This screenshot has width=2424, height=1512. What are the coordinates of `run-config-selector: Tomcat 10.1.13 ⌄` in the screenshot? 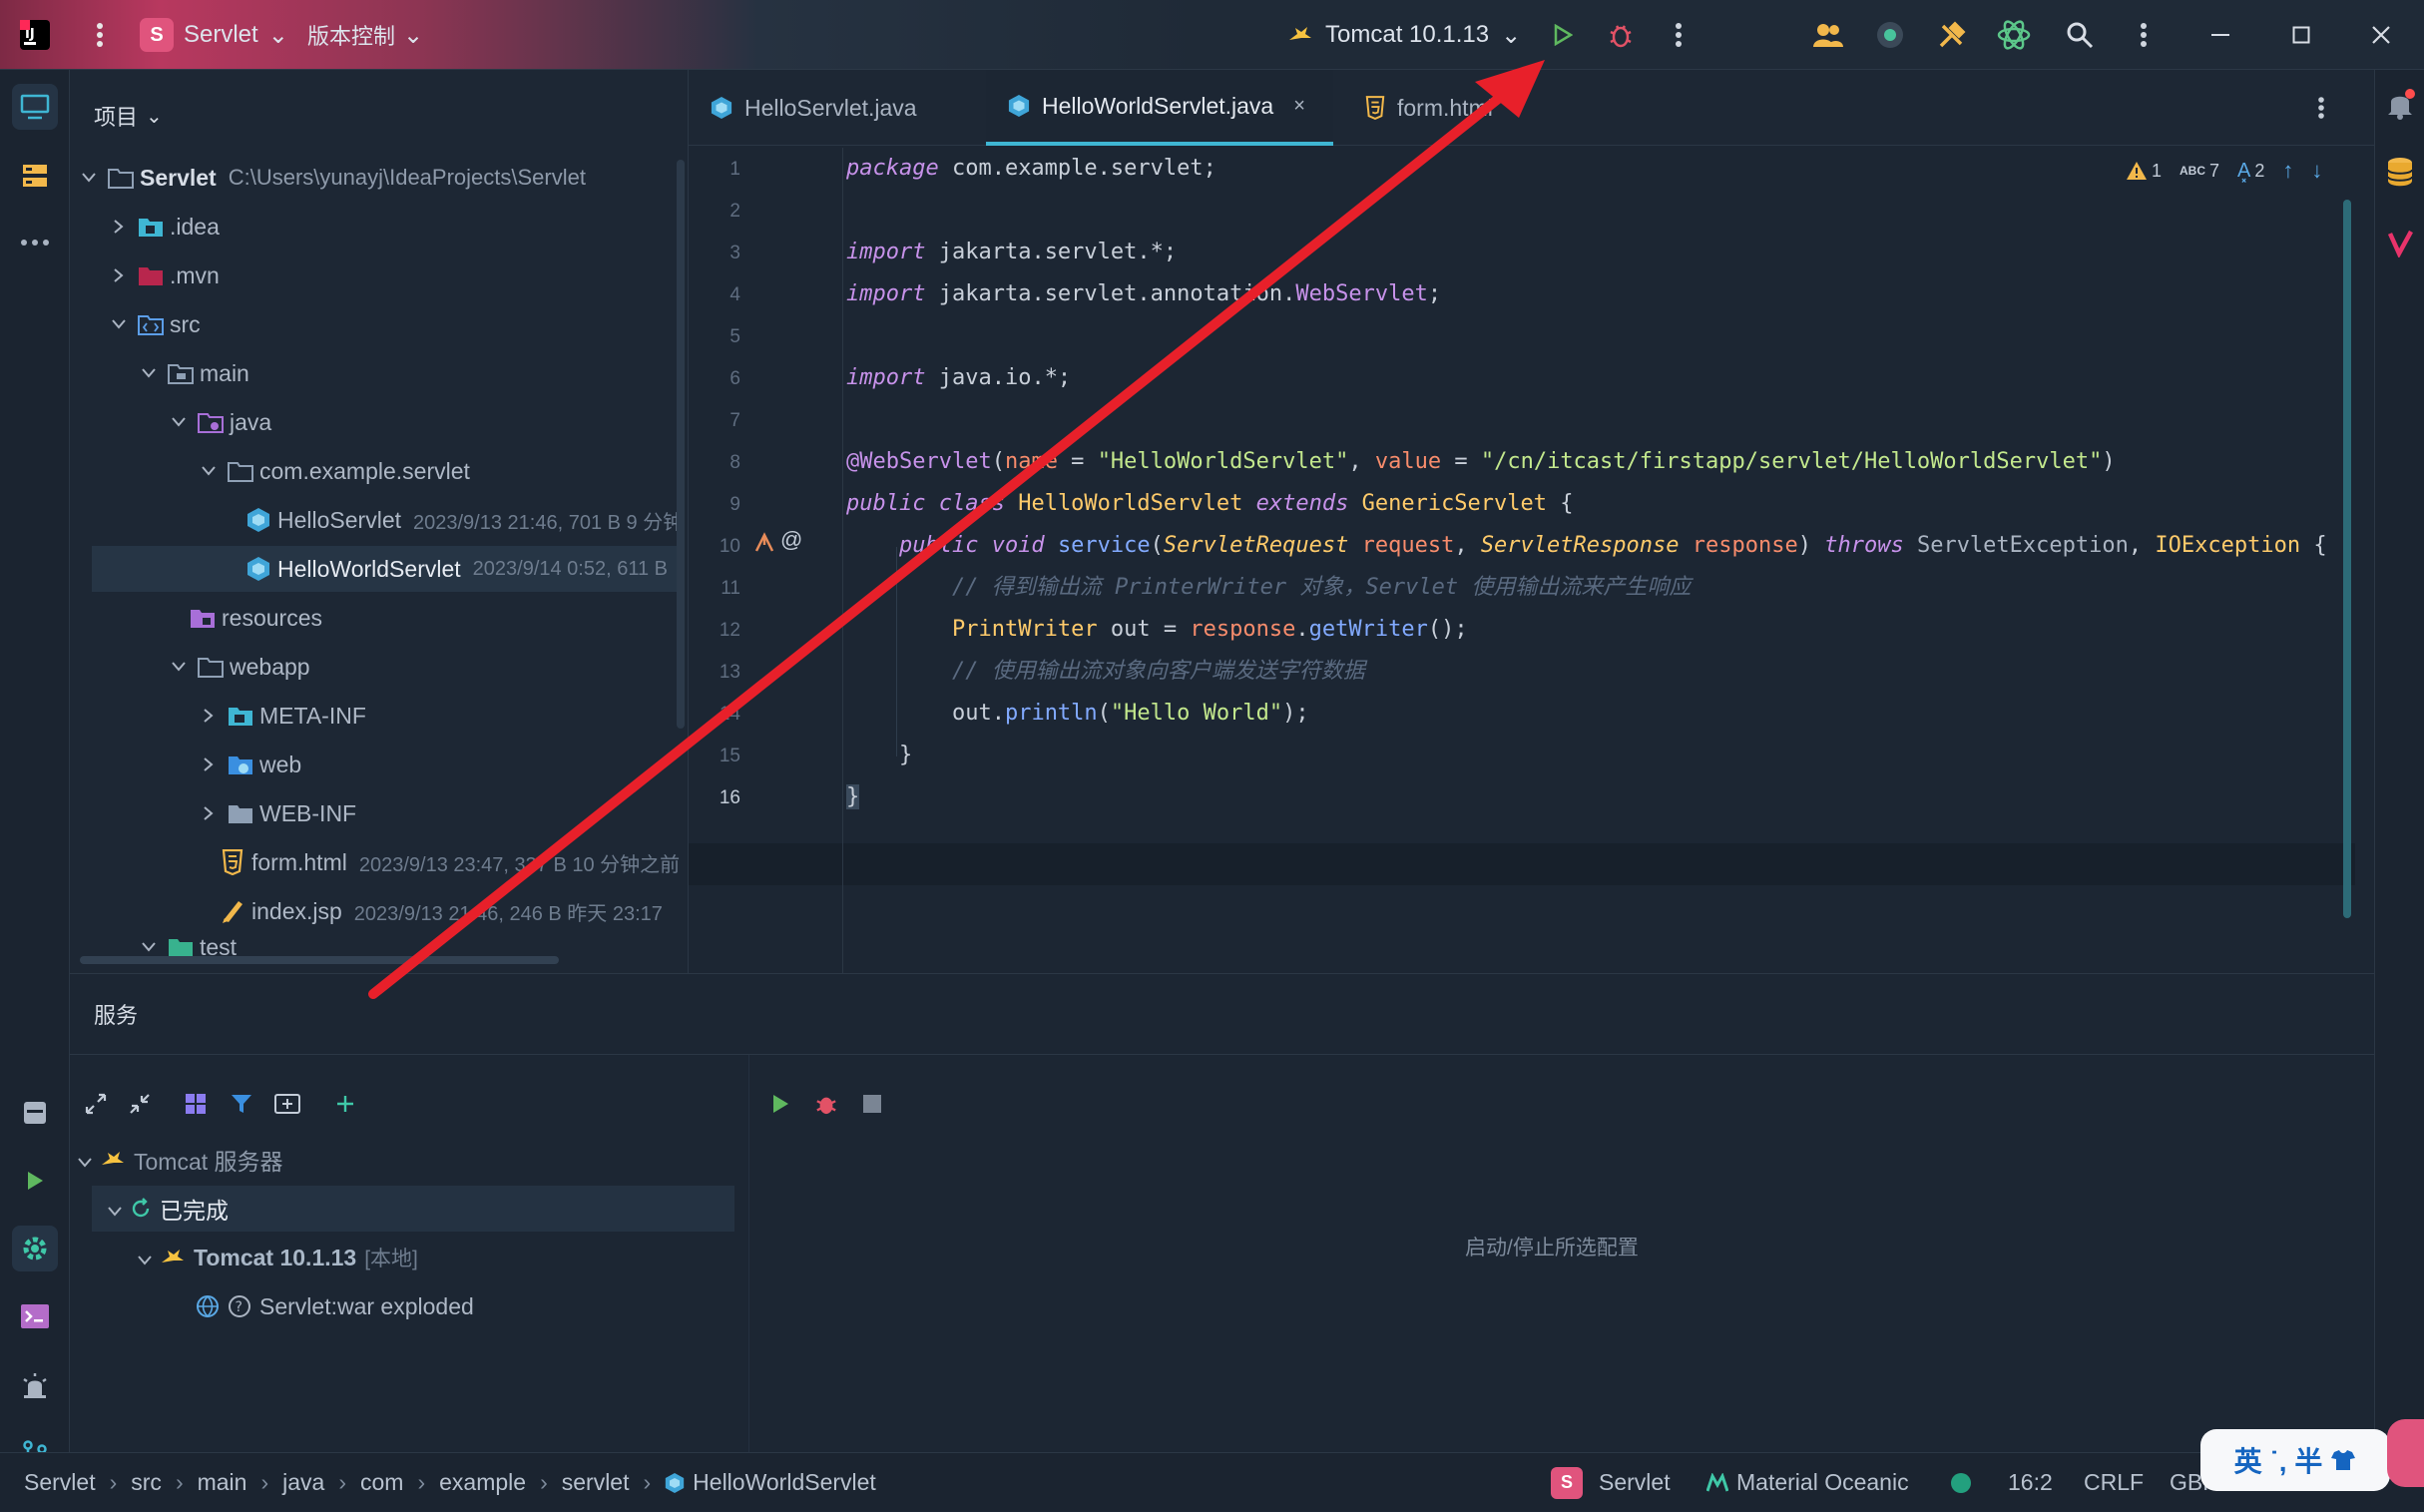 It's located at (1404, 35).